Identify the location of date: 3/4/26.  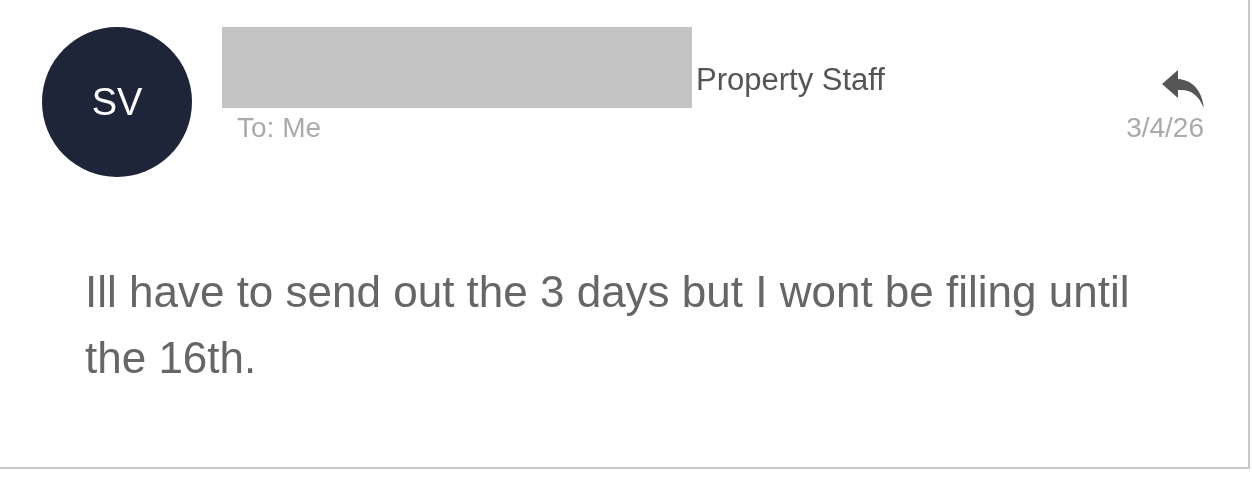
(1165, 128).